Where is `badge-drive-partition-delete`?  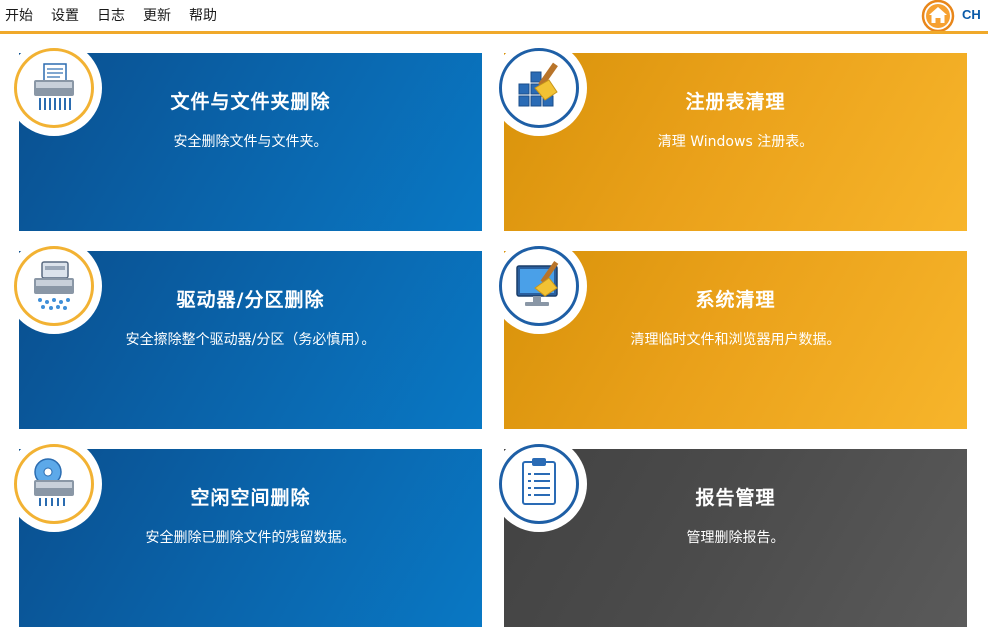 badge-drive-partition-delete is located at coordinates (54, 286).